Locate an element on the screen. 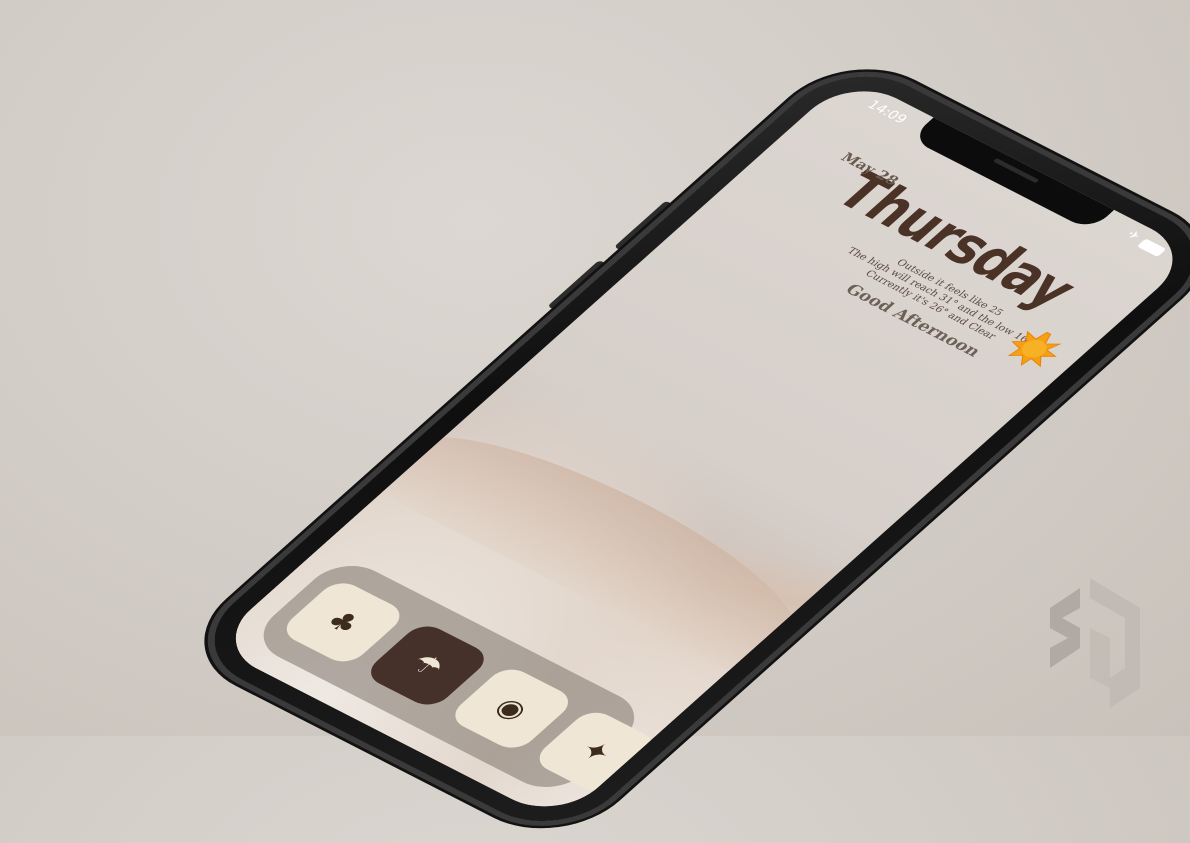  battery-icon is located at coordinates (1151, 247).